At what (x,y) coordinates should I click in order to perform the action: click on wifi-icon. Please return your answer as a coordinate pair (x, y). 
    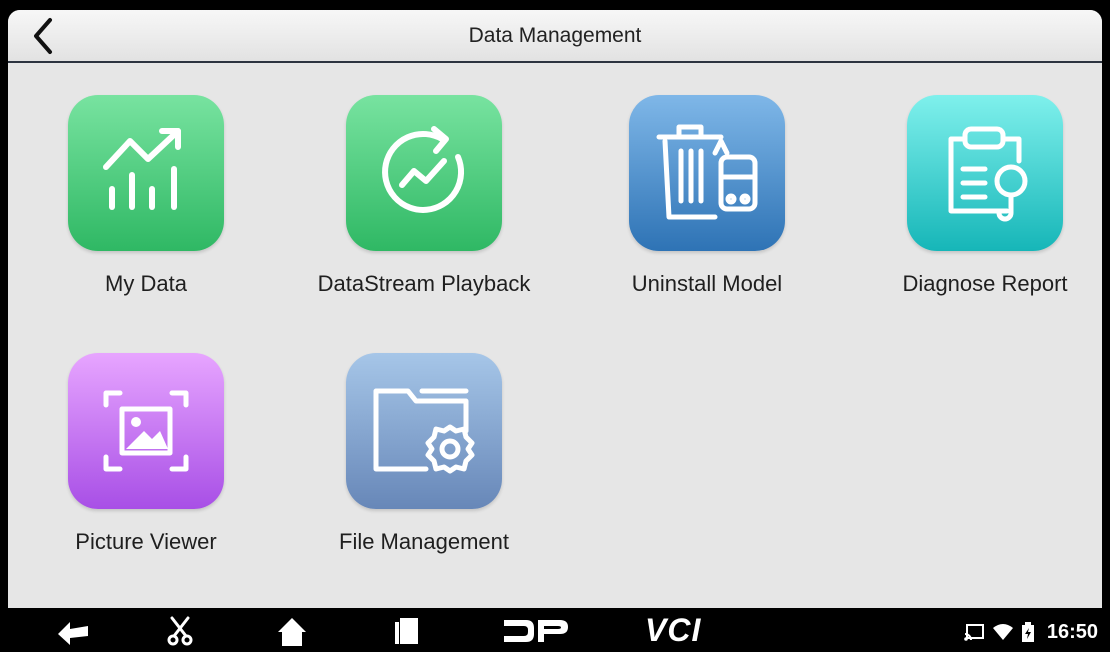
    Looking at the image, I should click on (1002, 632).